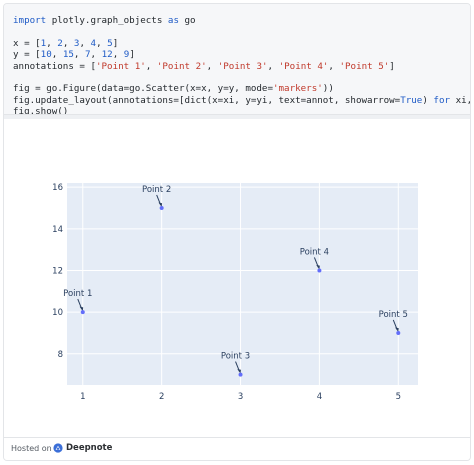  I want to click on code-token: 15, so click(68, 55).